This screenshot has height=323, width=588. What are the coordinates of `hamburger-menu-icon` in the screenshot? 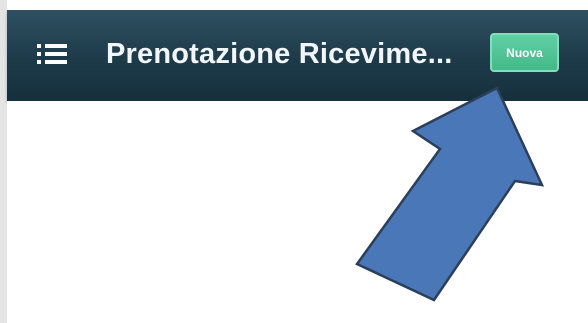 It's located at (52, 54).